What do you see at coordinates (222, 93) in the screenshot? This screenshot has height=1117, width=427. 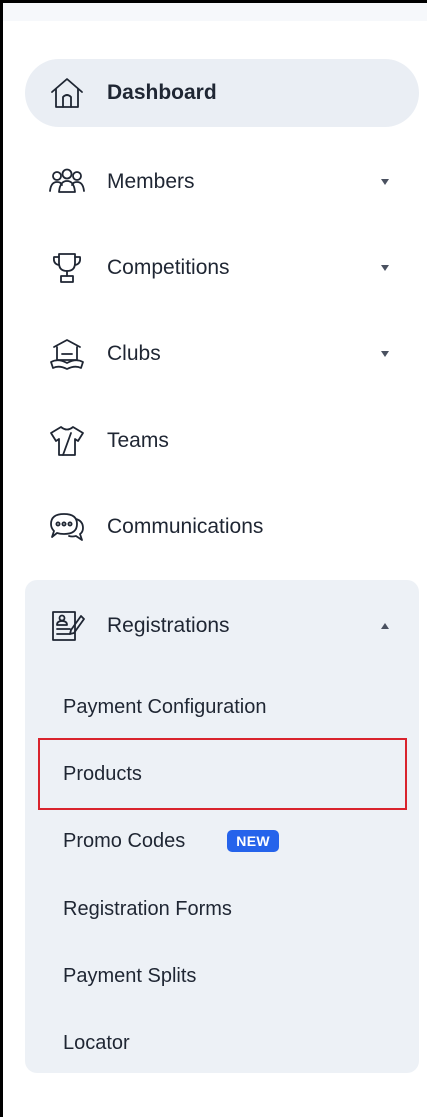 I see `nav-item-dashboard: Dashboard` at bounding box center [222, 93].